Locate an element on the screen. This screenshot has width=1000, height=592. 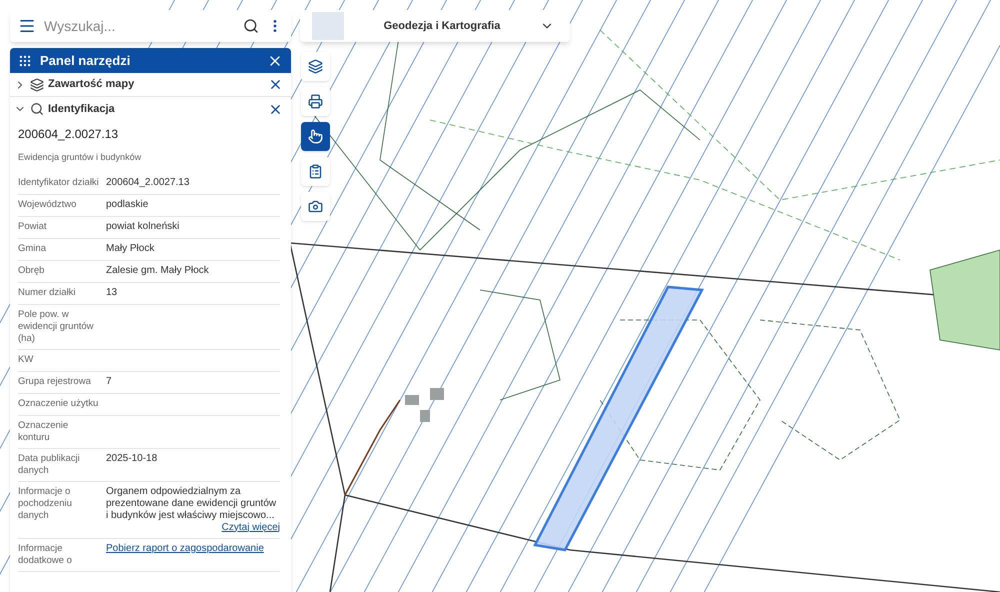
source-name: Ewidencja gruntów i budynków is located at coordinates (80, 157).